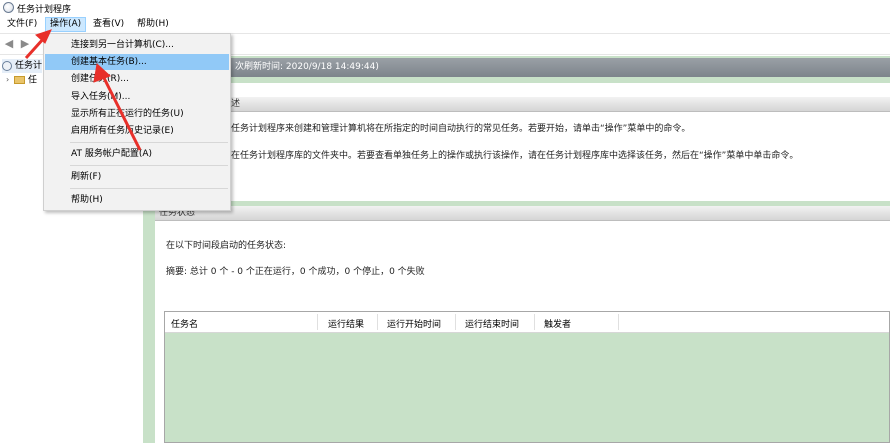 Image resolution: width=890 pixels, height=443 pixels. I want to click on status-intro-text: 在以下时间段启动的任务状态:, so click(226, 246).